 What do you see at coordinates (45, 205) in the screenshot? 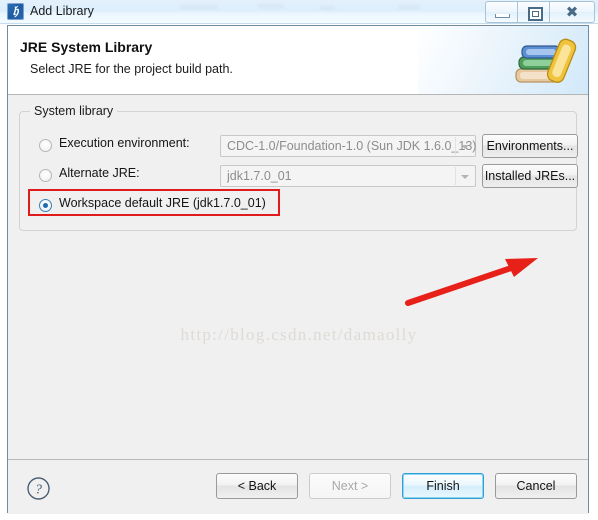
I see `workspace-default-jre-radio` at bounding box center [45, 205].